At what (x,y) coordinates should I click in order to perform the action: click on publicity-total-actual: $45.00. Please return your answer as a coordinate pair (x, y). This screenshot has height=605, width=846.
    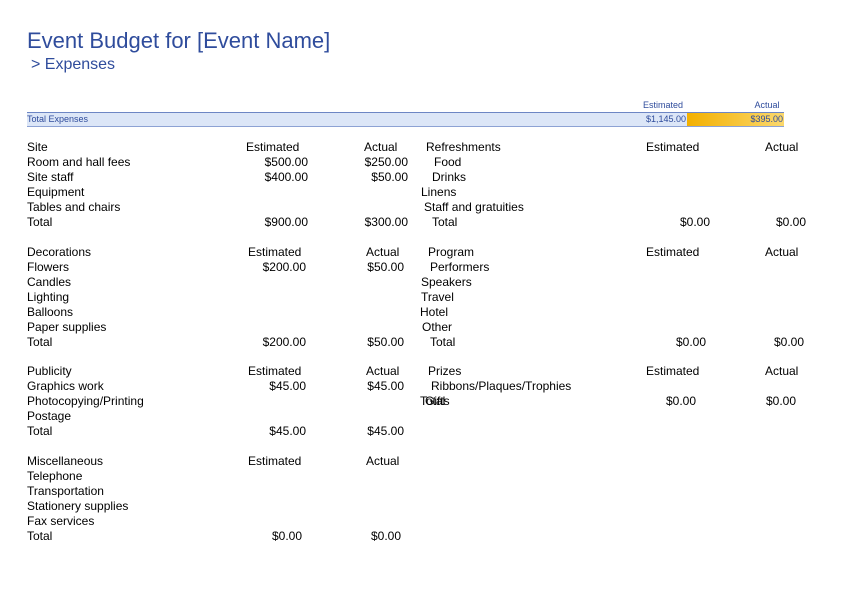
    Looking at the image, I should click on (385, 431).